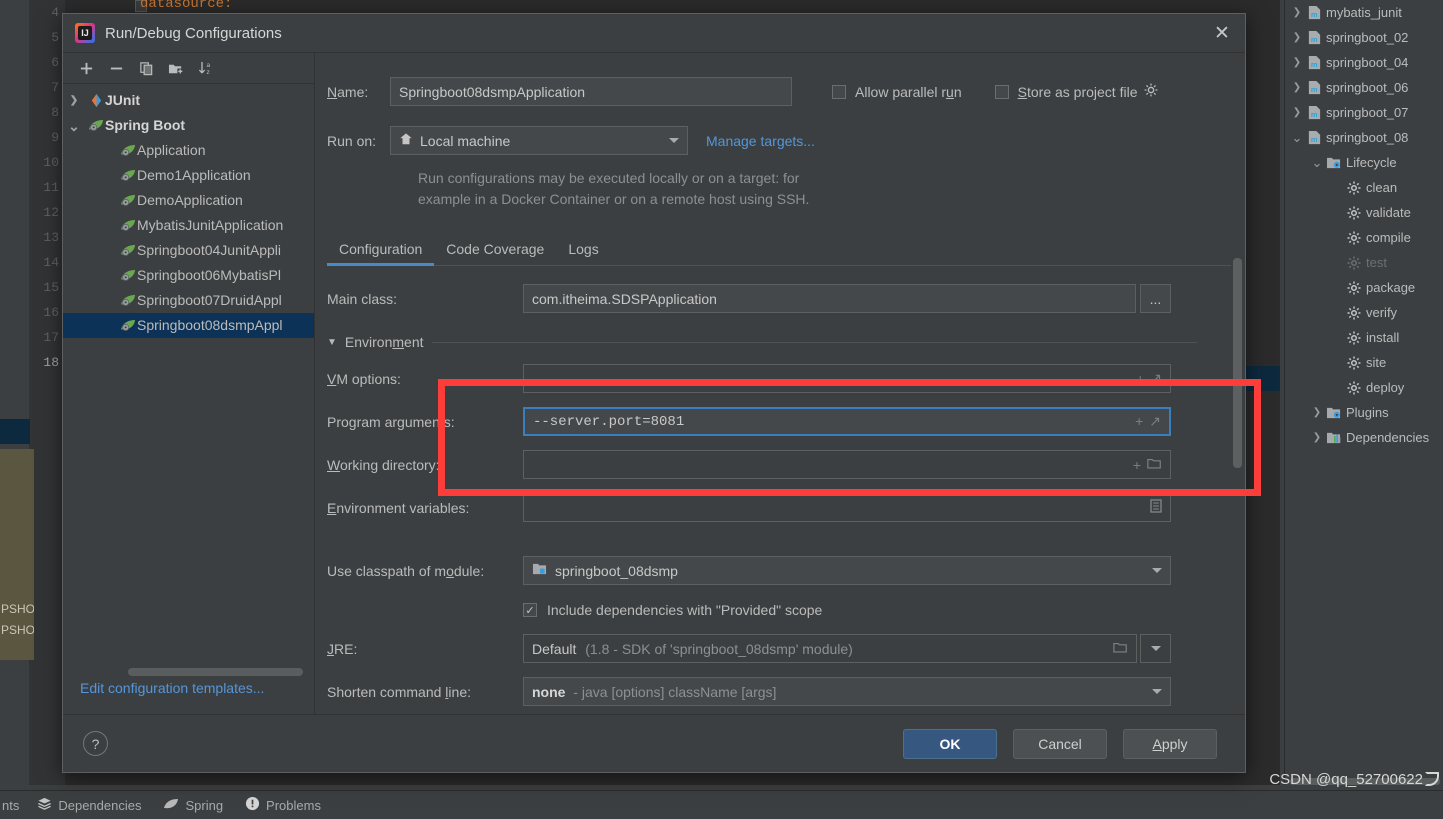 This screenshot has height=819, width=1443. I want to click on maven-tree-item: ❯ m springboot_04, so click(1364, 62).